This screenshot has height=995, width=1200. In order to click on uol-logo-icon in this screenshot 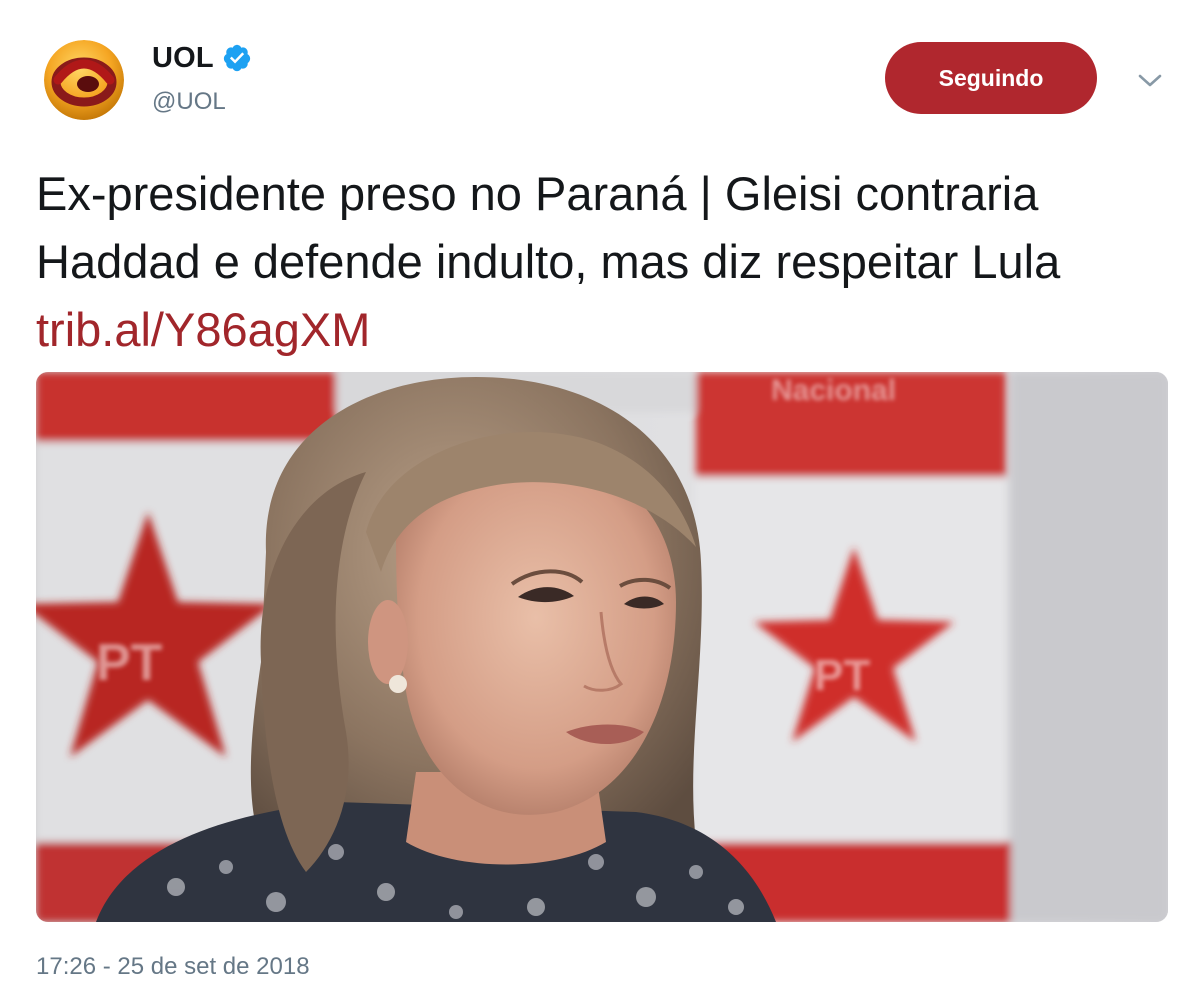, I will do `click(84, 80)`.